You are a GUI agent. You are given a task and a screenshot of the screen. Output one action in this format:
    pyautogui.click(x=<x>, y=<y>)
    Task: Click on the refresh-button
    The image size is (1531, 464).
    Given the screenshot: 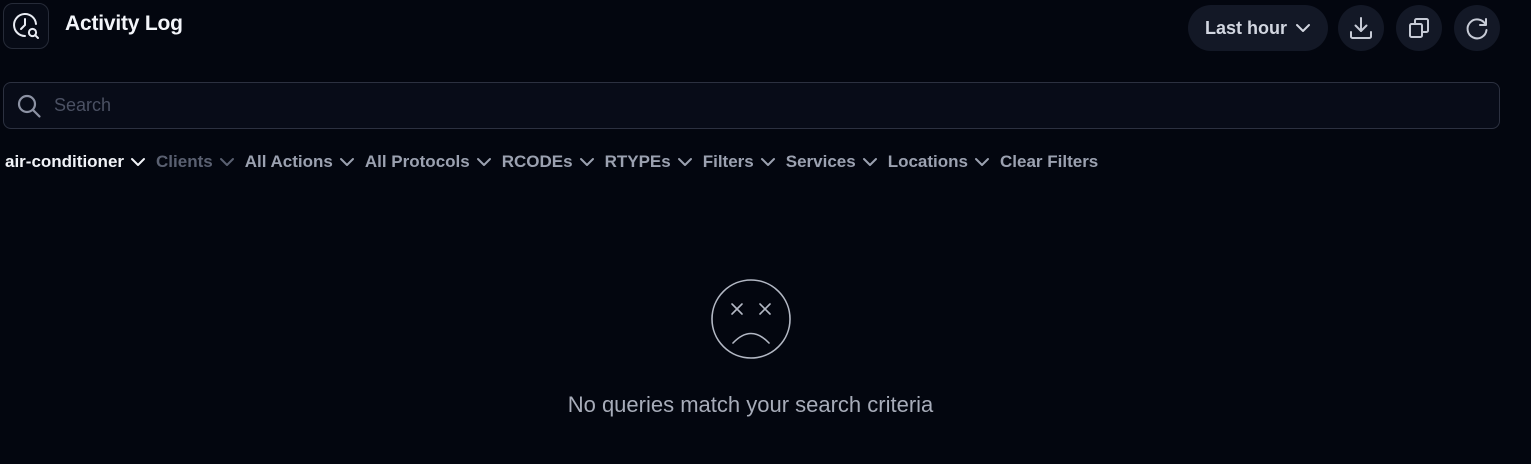 What is the action you would take?
    pyautogui.click(x=1477, y=28)
    